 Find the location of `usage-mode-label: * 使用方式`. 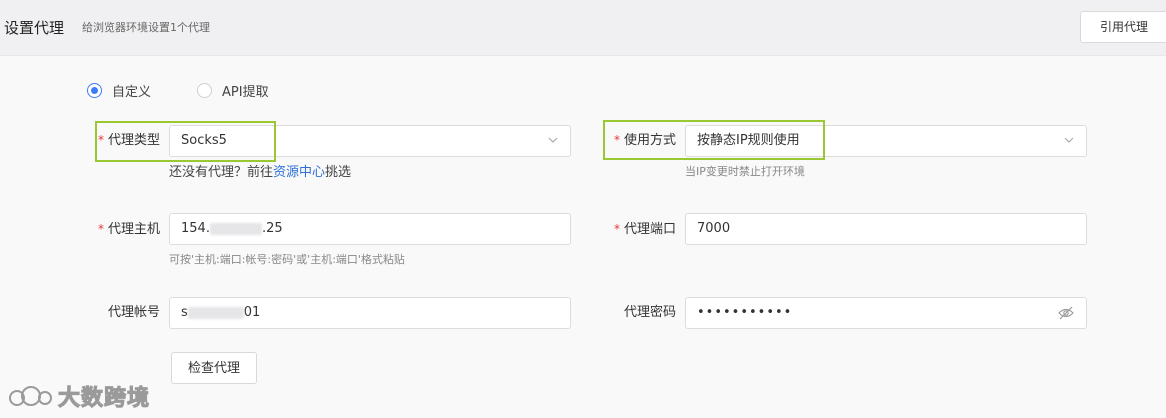

usage-mode-label: * 使用方式 is located at coordinates (640, 140).